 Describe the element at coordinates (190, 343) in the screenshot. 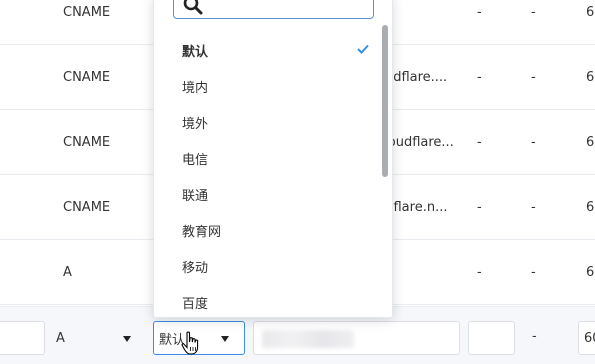

I see `hand-cursor-icon` at that location.